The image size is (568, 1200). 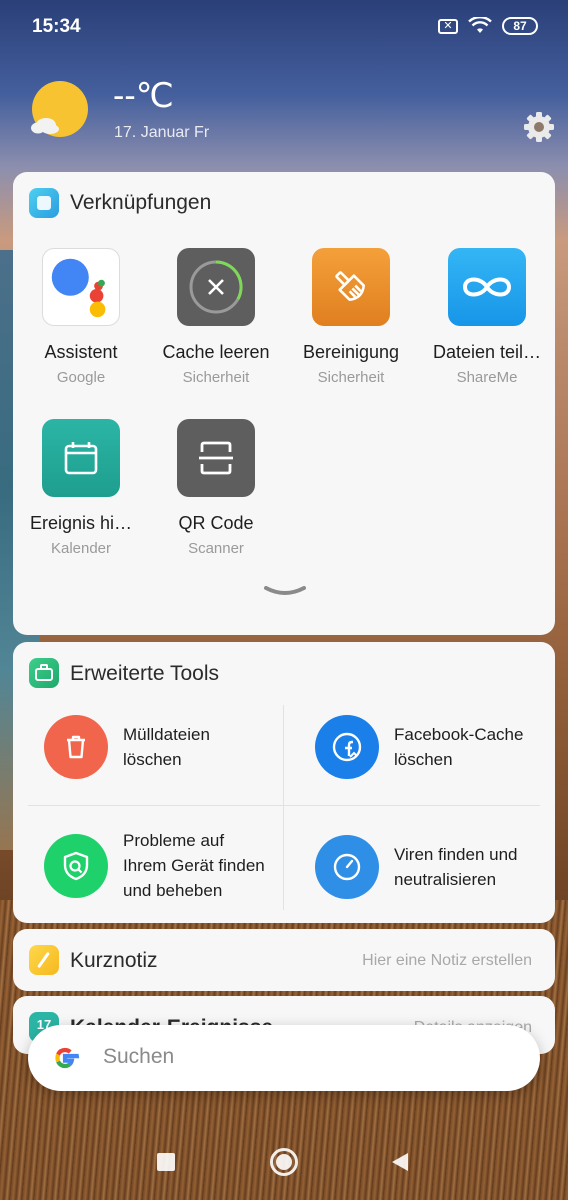 I want to click on tool-virus-scan: Viren finden und neutralisieren, so click(x=416, y=867).